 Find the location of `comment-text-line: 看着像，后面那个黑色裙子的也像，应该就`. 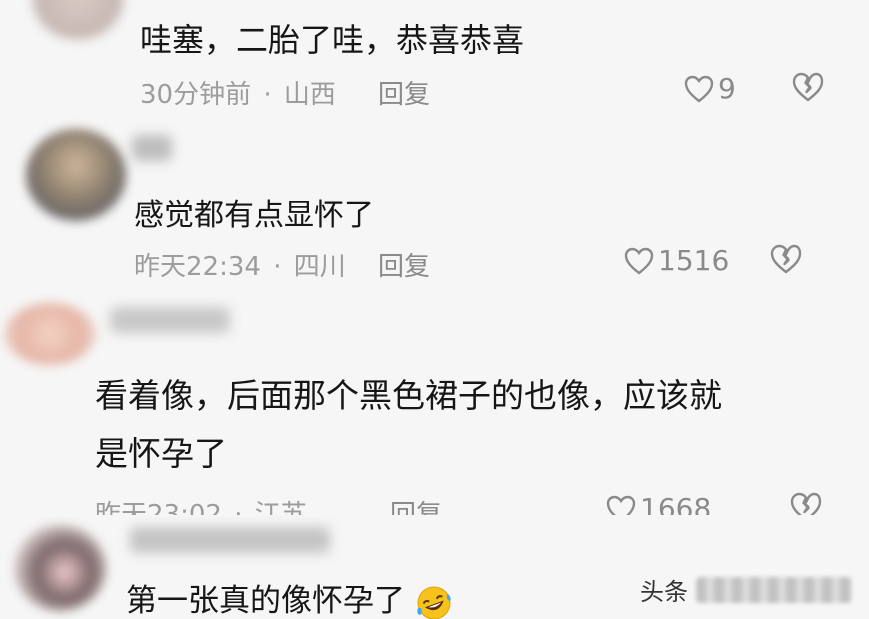

comment-text-line: 看着像，后面那个黑色裙子的也像，应该就 is located at coordinates (408, 395).